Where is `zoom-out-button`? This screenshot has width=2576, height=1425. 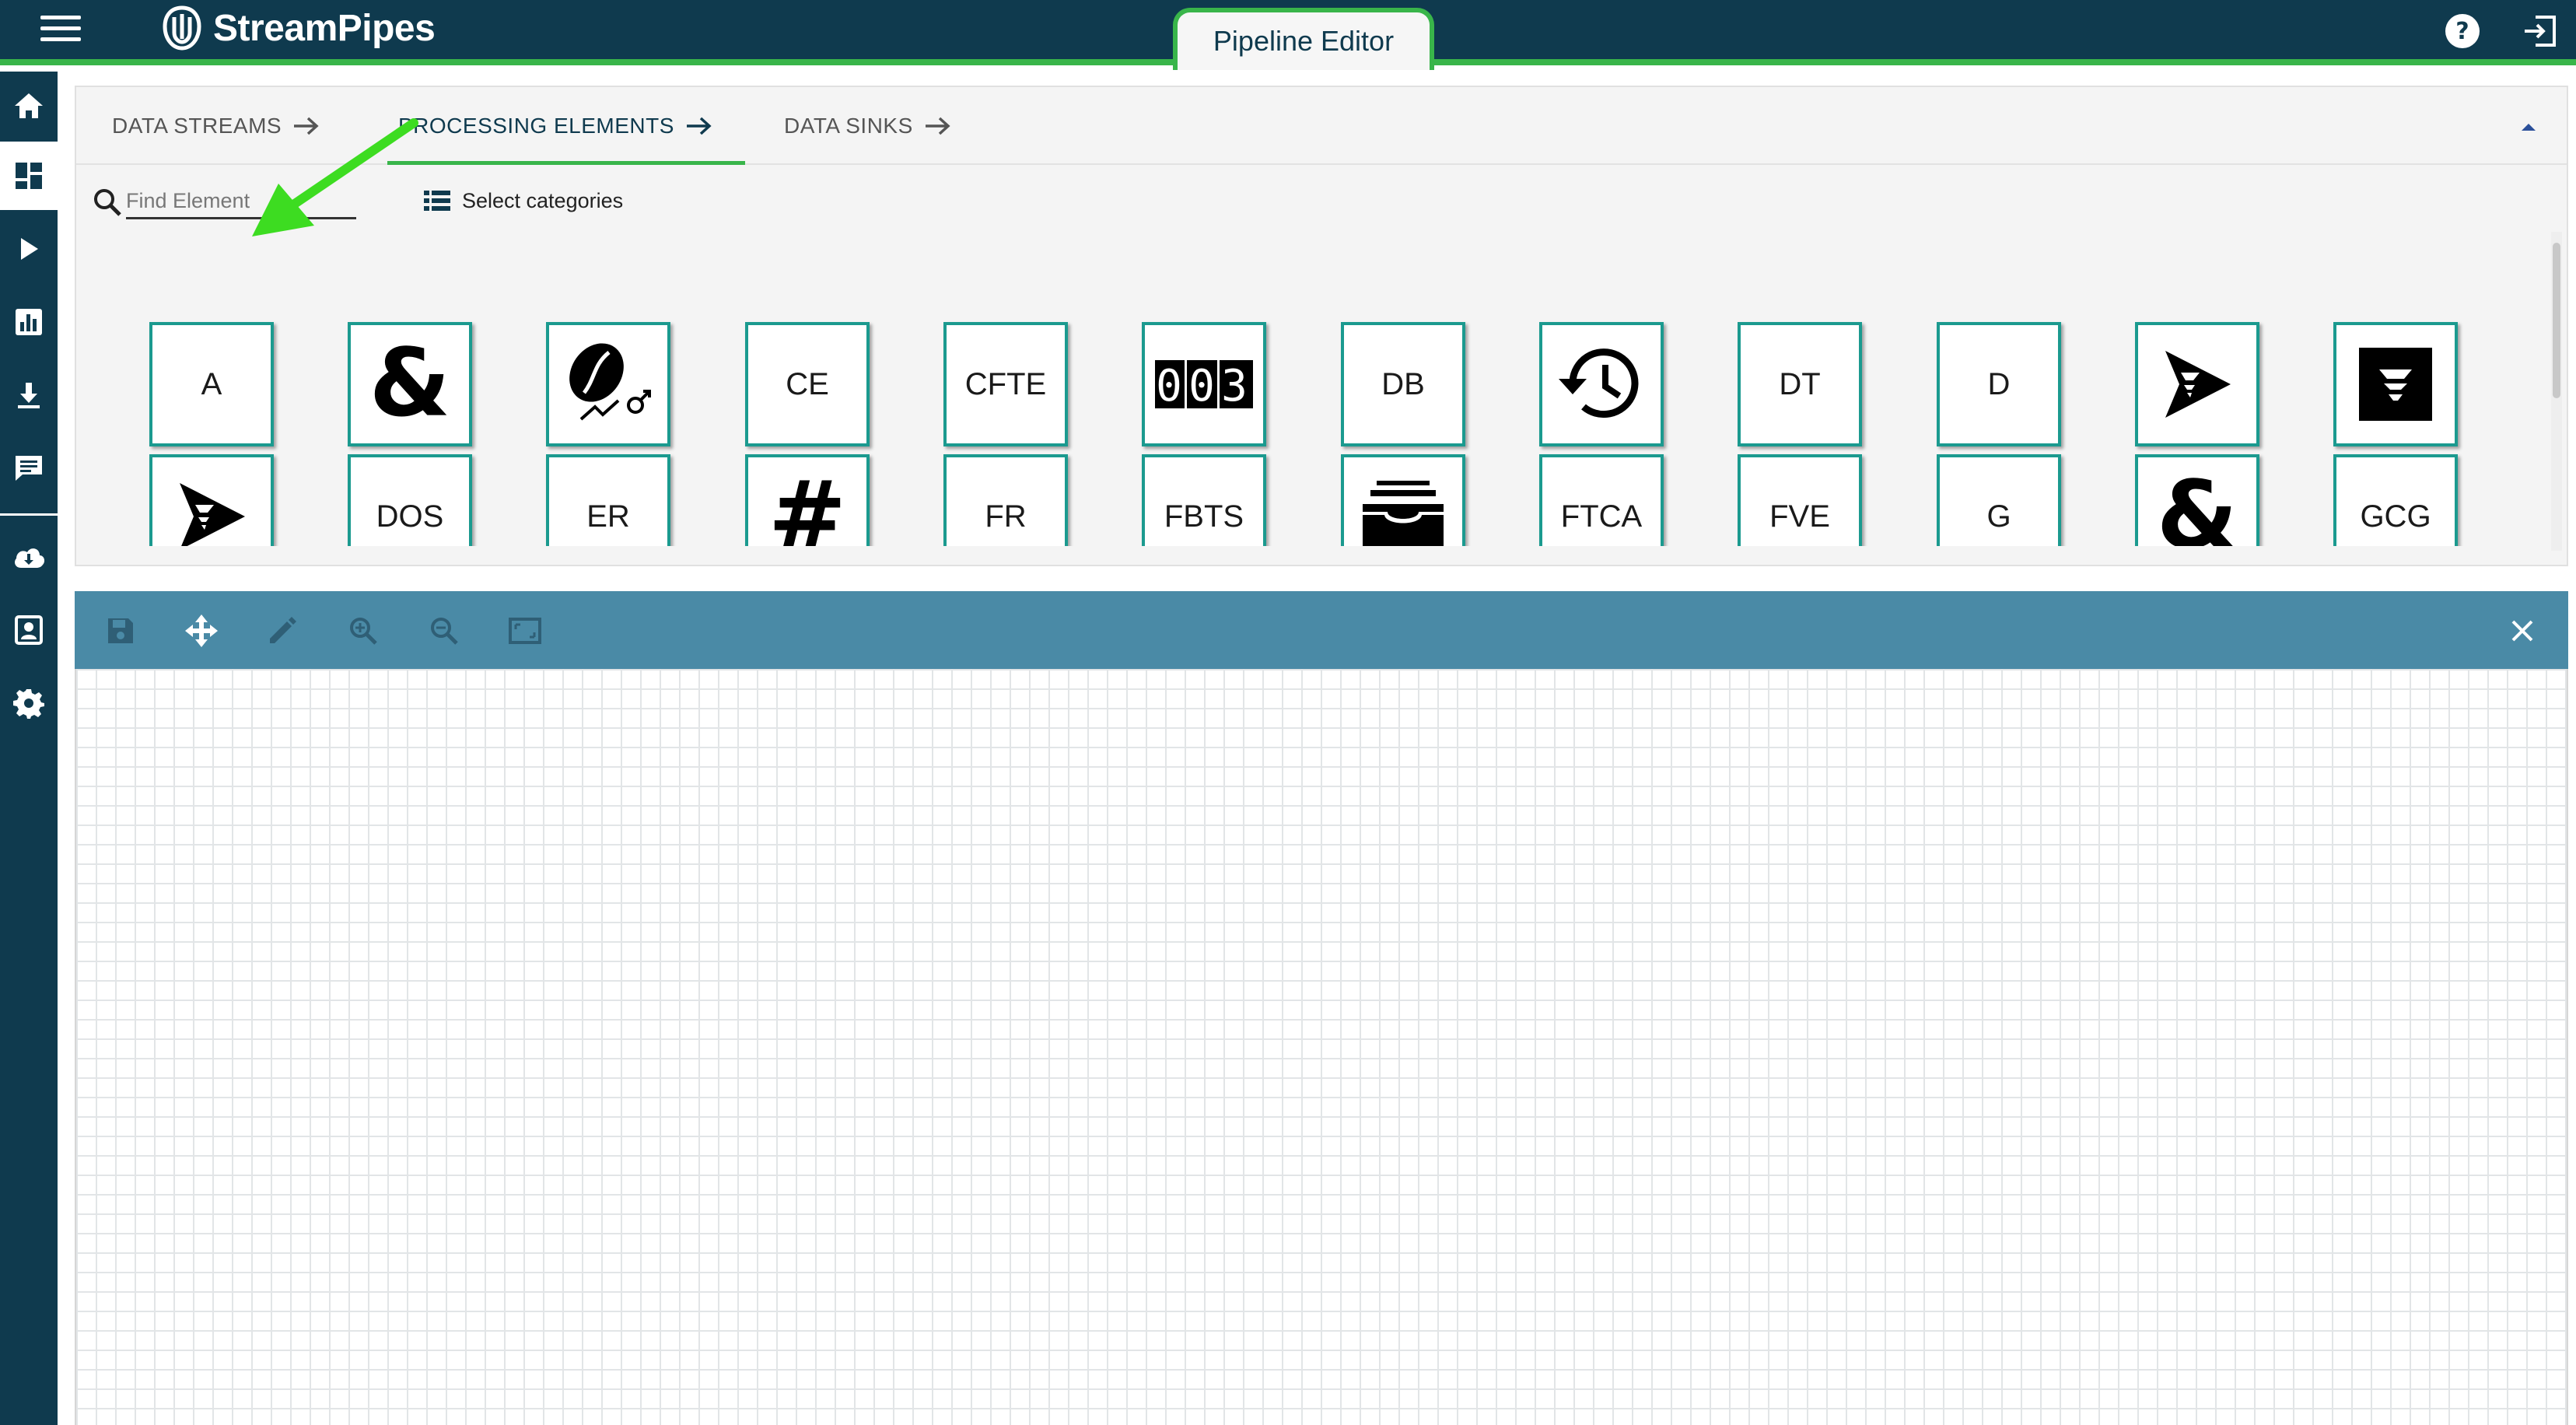
zoom-out-button is located at coordinates (444, 630).